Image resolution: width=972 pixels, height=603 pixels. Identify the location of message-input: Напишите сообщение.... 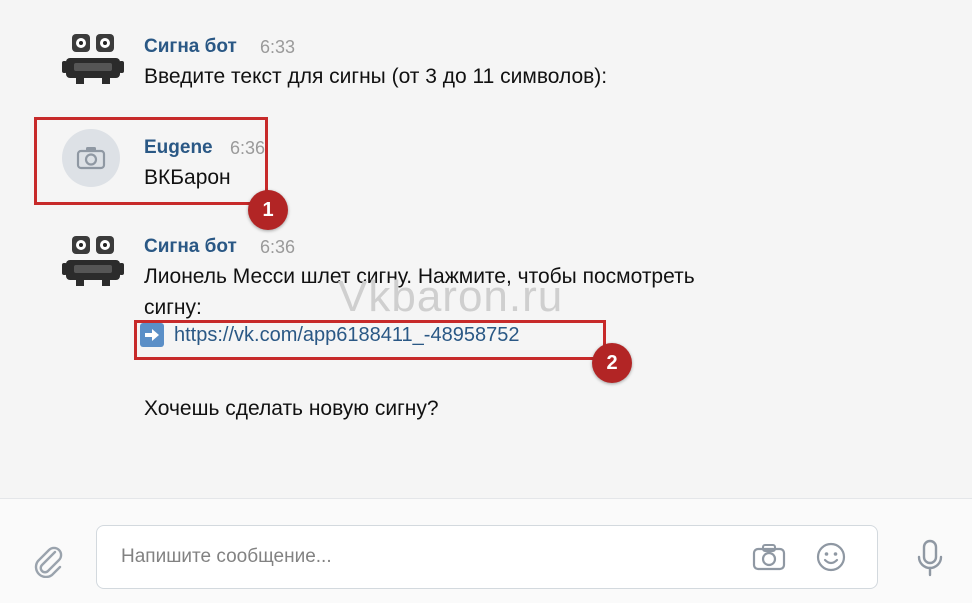
(487, 557).